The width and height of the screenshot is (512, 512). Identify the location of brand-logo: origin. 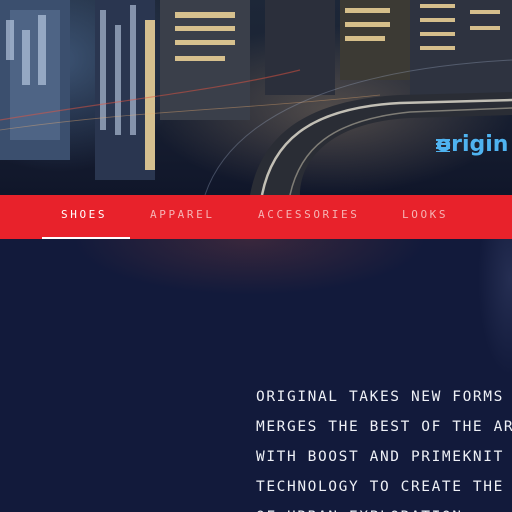
(472, 145).